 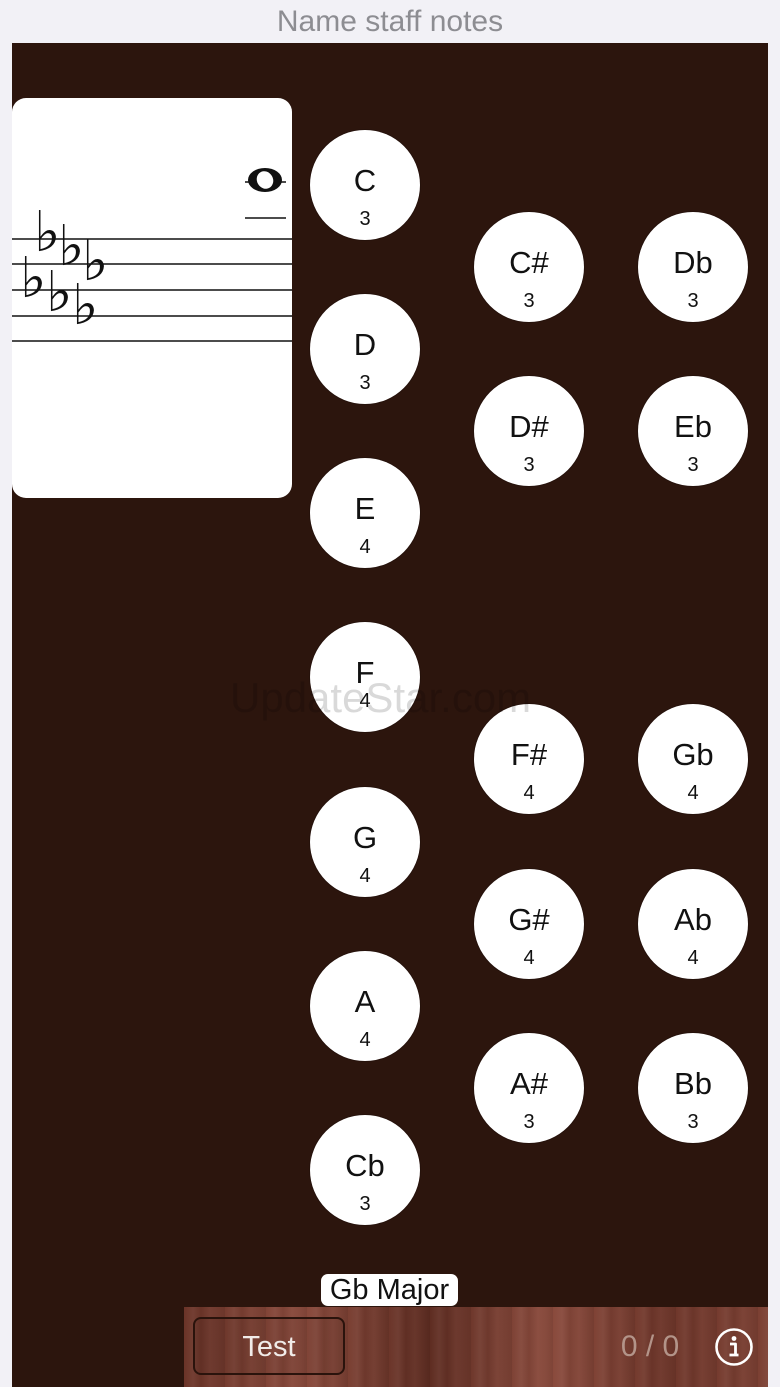 I want to click on note-name: G, so click(x=365, y=837).